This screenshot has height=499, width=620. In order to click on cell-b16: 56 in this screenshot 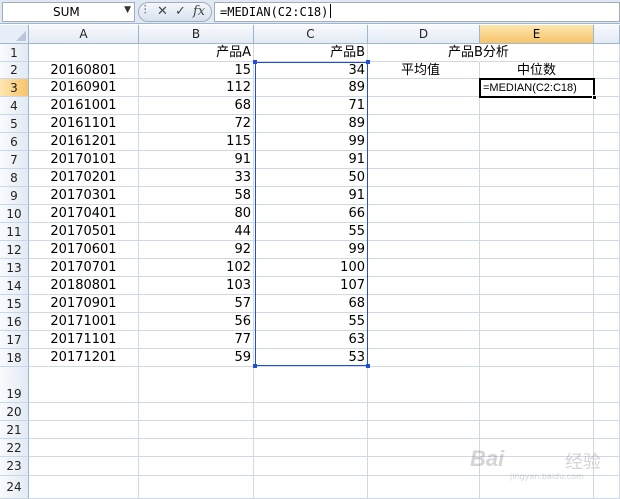, I will do `click(196, 322)`.